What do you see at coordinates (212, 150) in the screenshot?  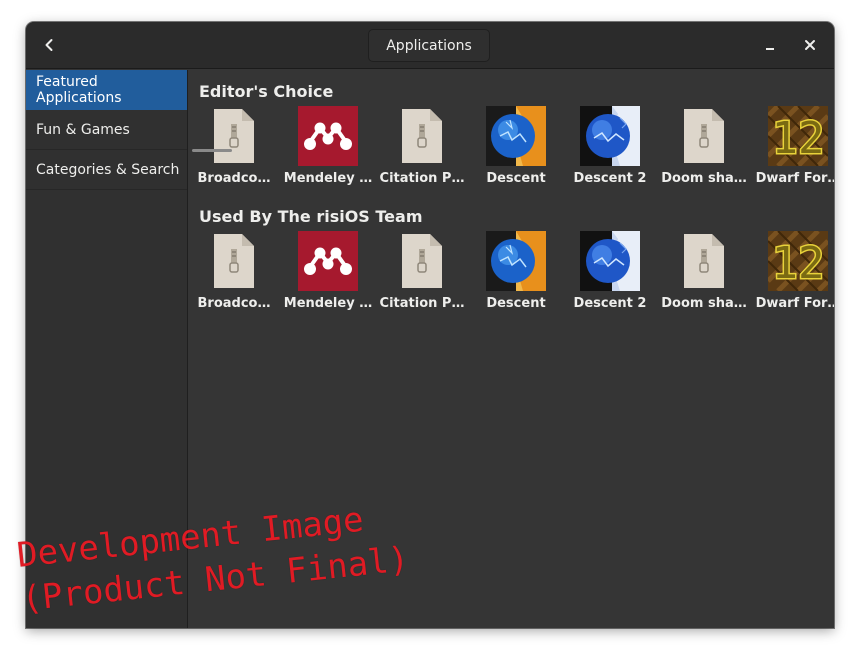 I see `focus-indicator` at bounding box center [212, 150].